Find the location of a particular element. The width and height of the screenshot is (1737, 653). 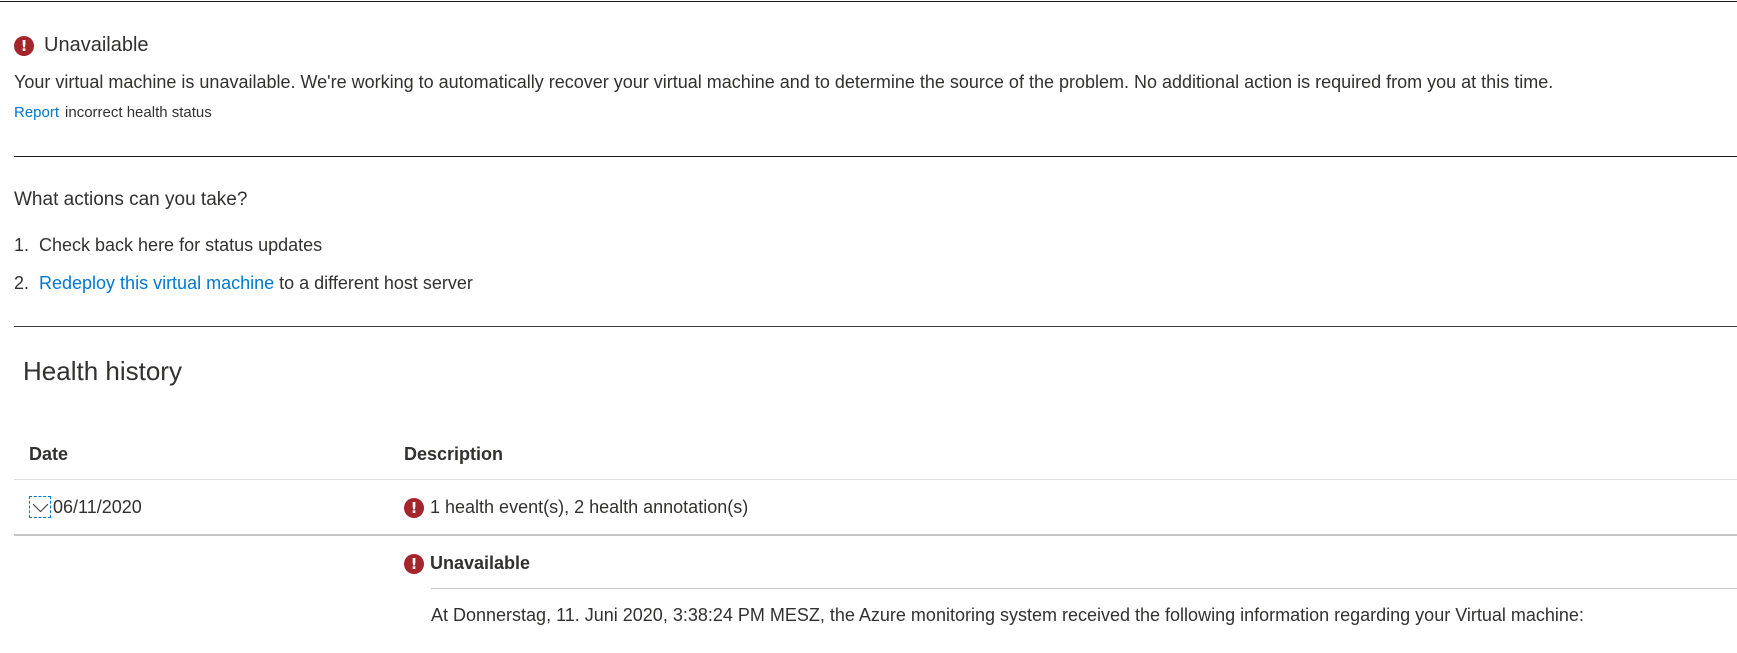

column-header-date: Date is located at coordinates (48, 454).